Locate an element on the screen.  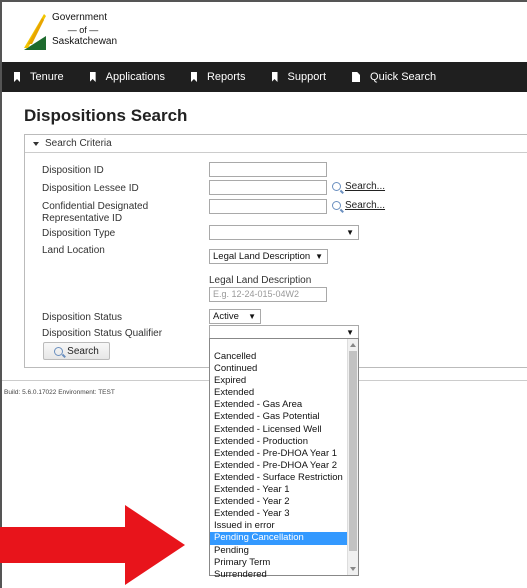
dropdown-option: Issued in error is located at coordinates (279, 526).